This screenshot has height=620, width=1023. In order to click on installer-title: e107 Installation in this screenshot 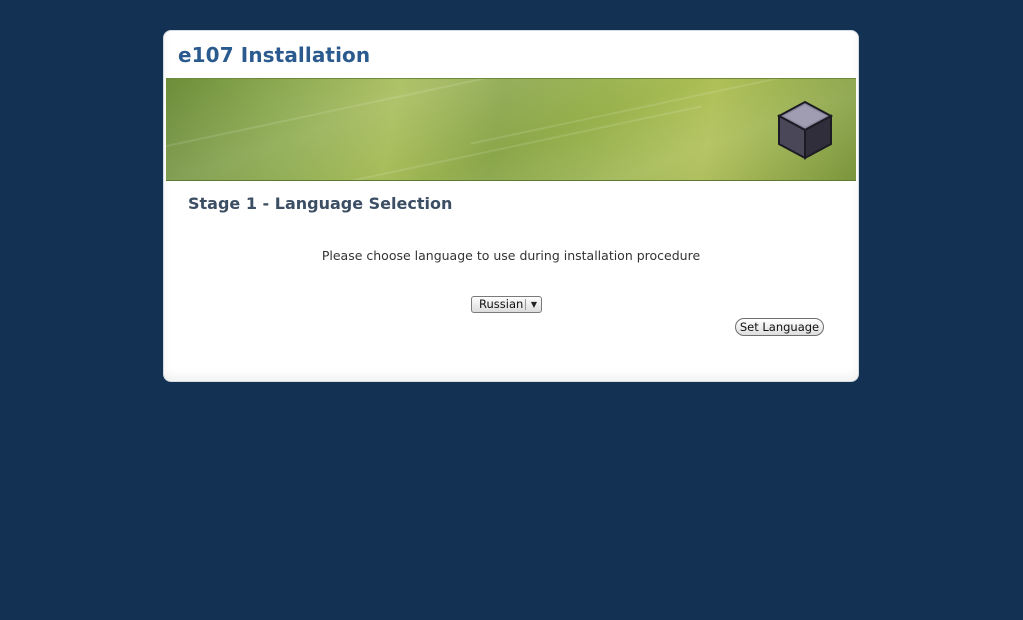, I will do `click(274, 55)`.